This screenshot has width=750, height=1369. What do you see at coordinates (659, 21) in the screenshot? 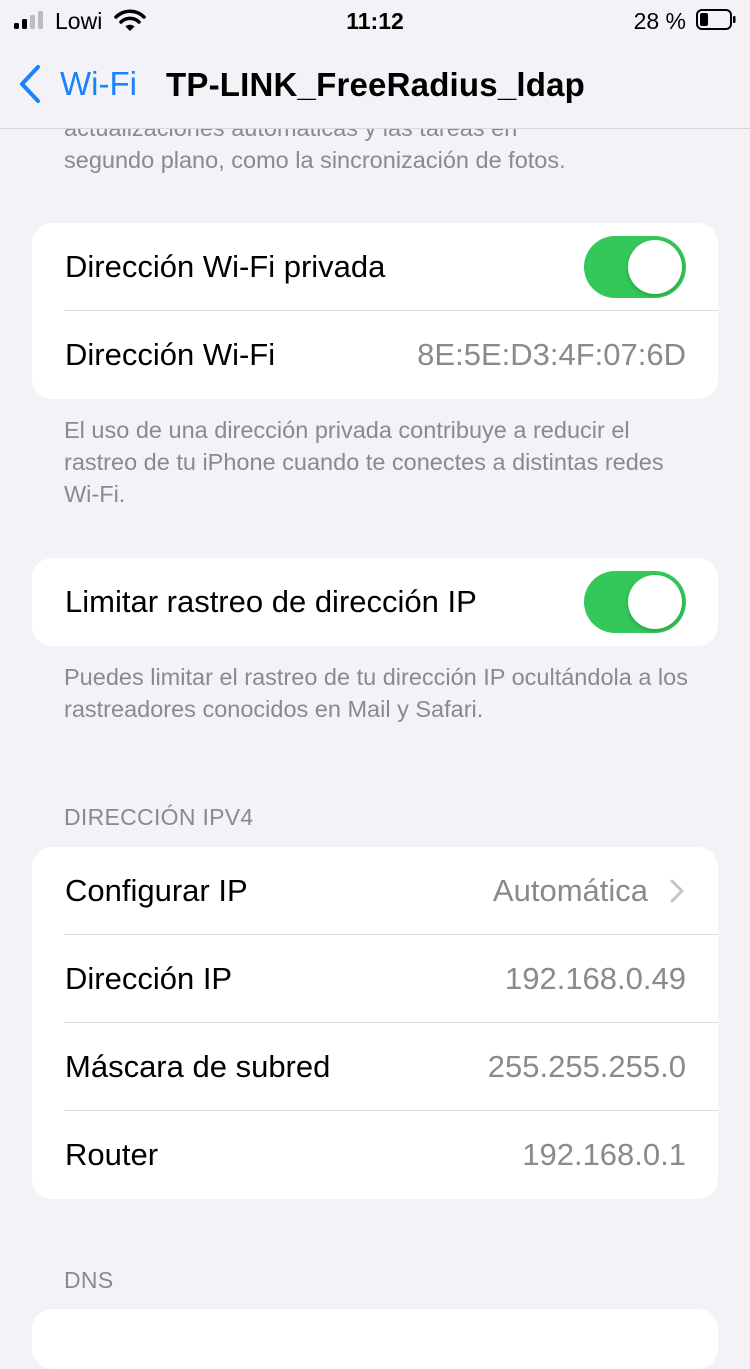
I see `battery-percent: 28 %` at bounding box center [659, 21].